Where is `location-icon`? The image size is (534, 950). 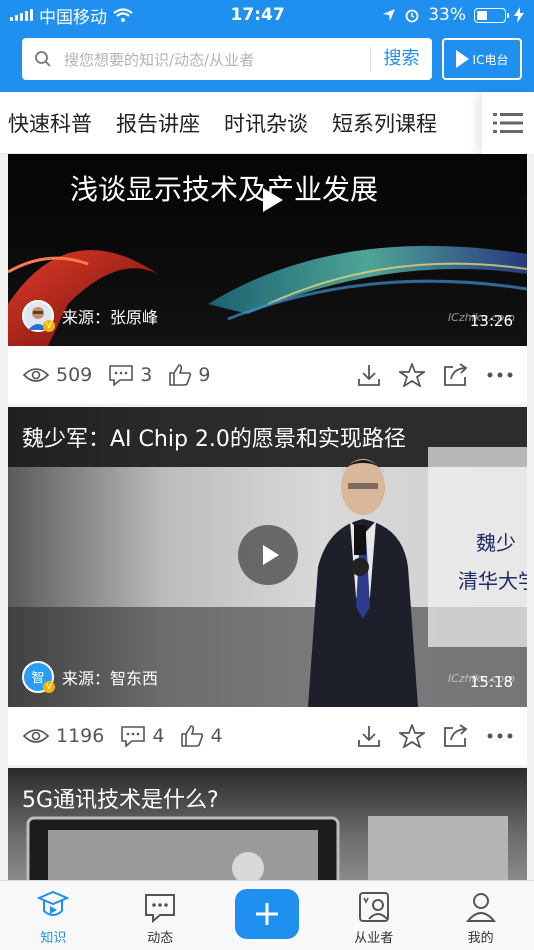 location-icon is located at coordinates (389, 15).